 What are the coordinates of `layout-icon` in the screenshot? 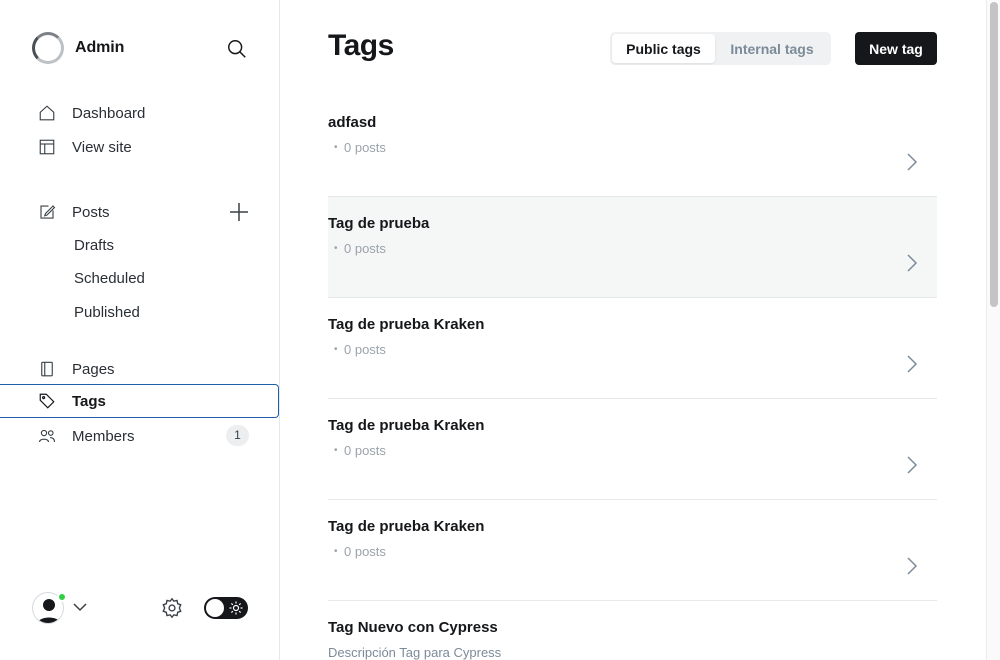 It's located at (47, 147).